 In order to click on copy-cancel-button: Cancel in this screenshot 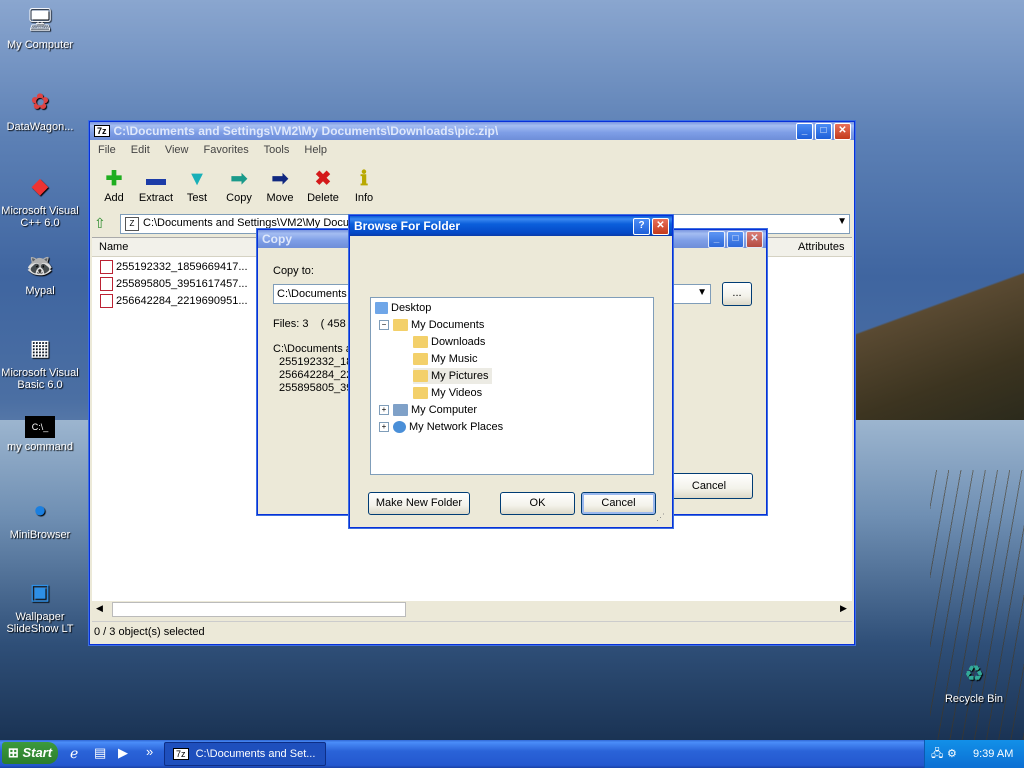, I will do `click(709, 486)`.